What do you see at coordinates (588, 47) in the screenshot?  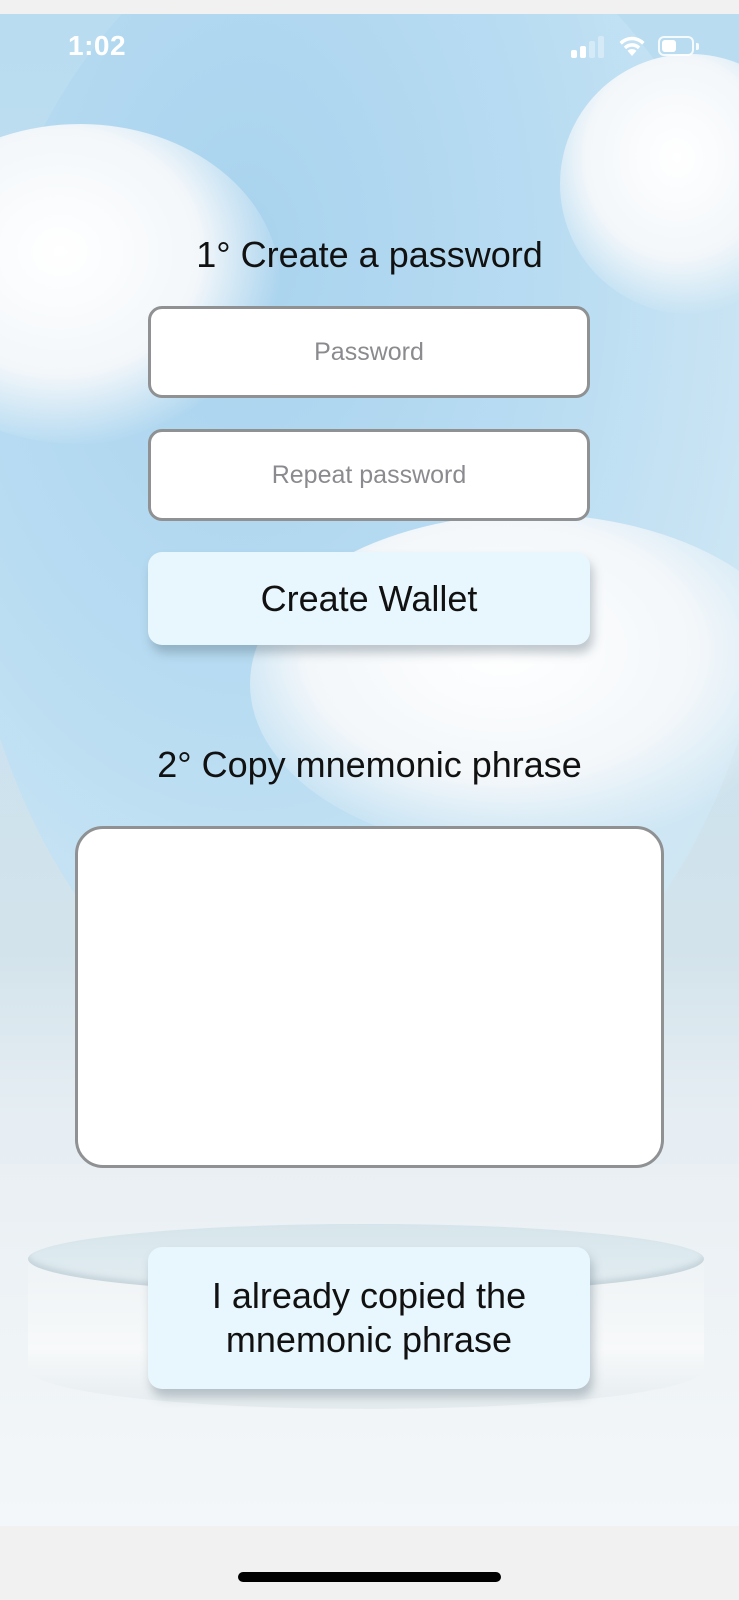 I see `cellular-signal-icon` at bounding box center [588, 47].